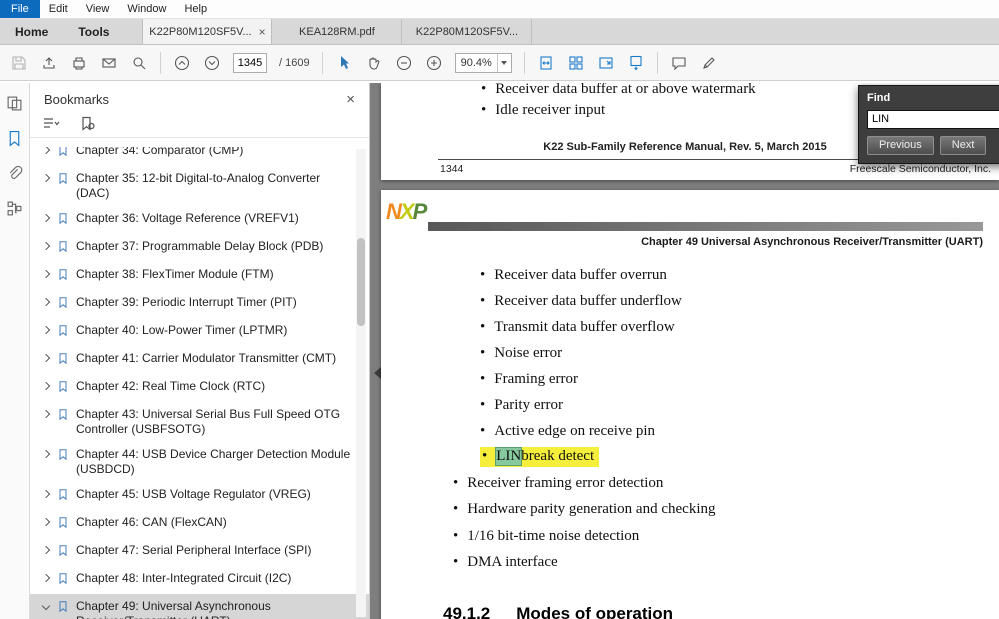 The width and height of the screenshot is (999, 619). I want to click on bookmarks-scrollbar, so click(361, 383).